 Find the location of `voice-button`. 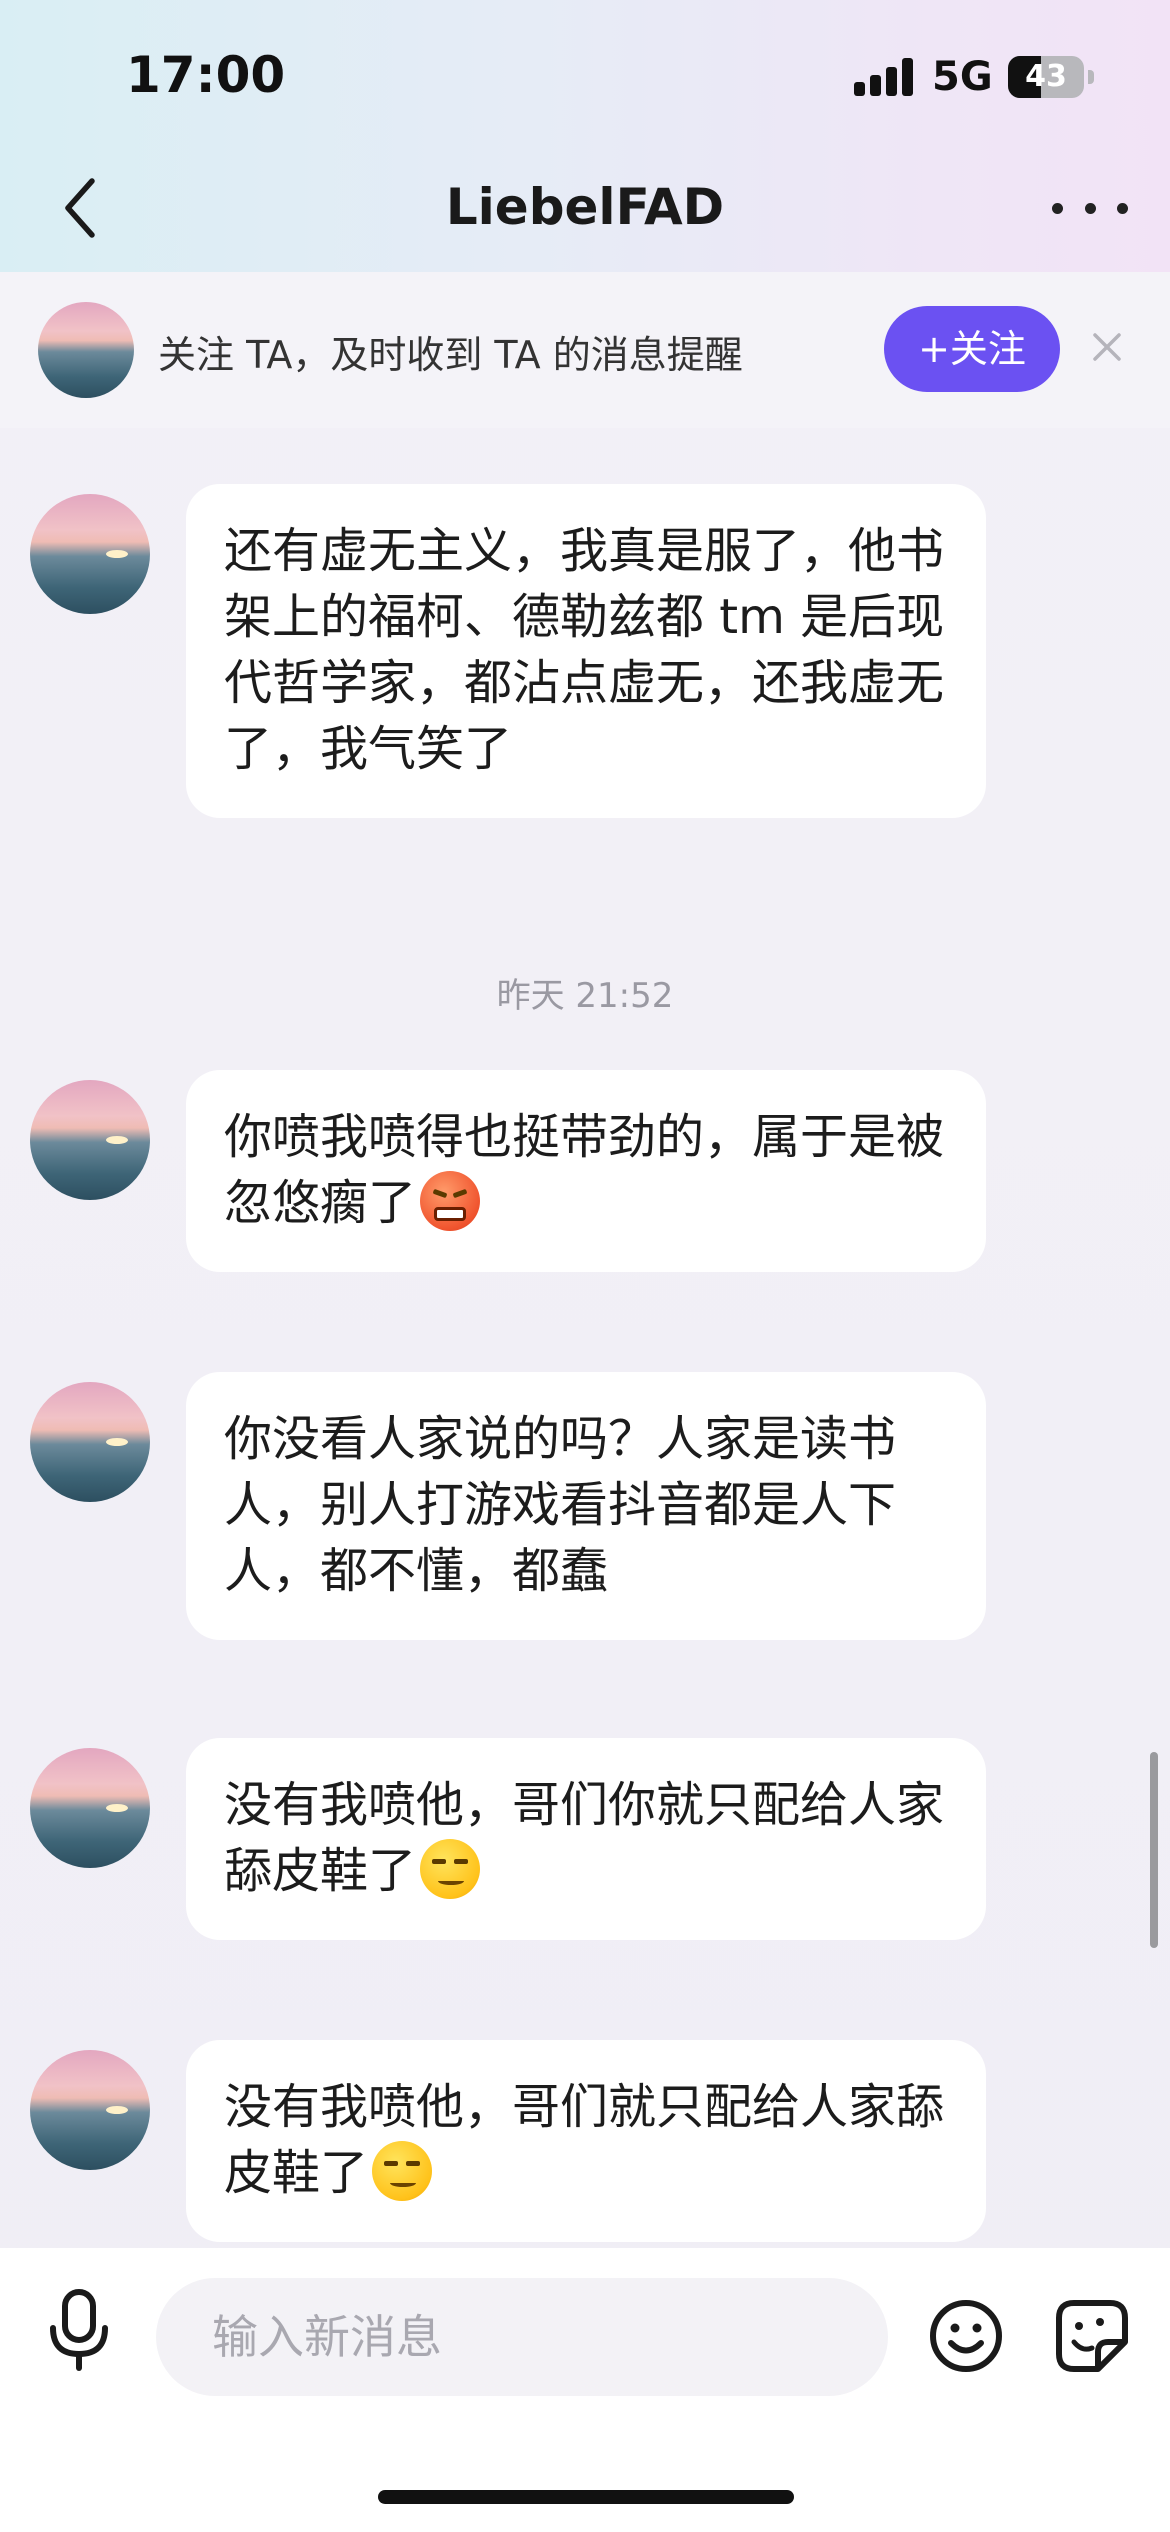

voice-button is located at coordinates (79, 2330).